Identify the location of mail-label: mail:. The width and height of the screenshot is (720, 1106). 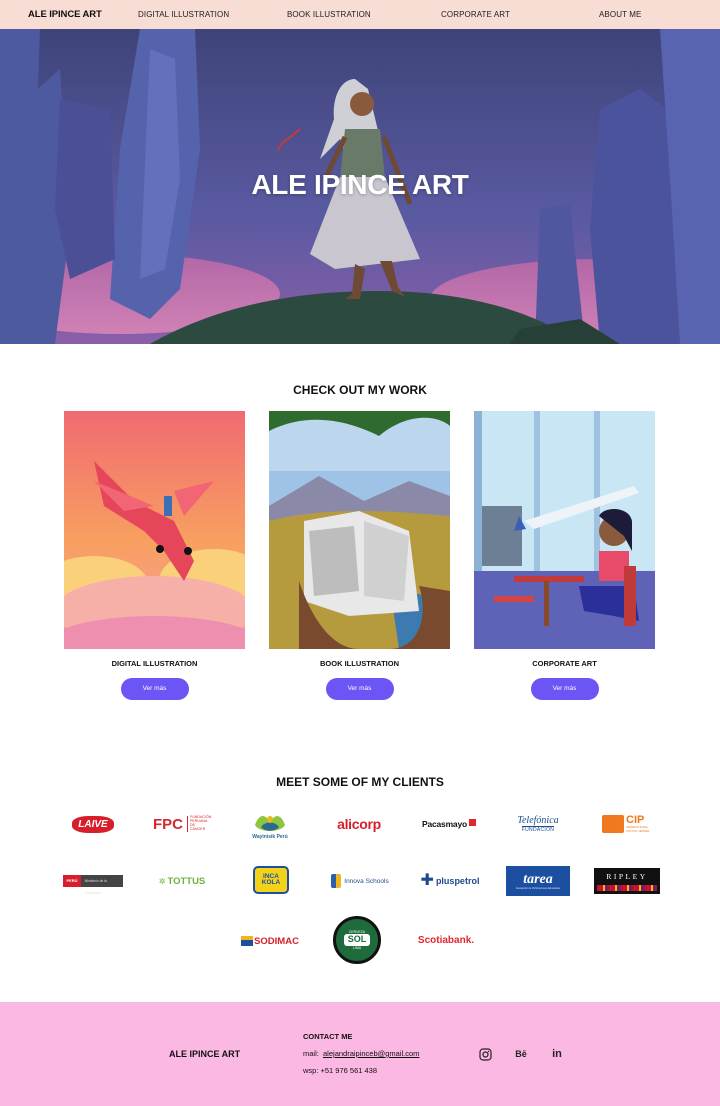
(311, 1053).